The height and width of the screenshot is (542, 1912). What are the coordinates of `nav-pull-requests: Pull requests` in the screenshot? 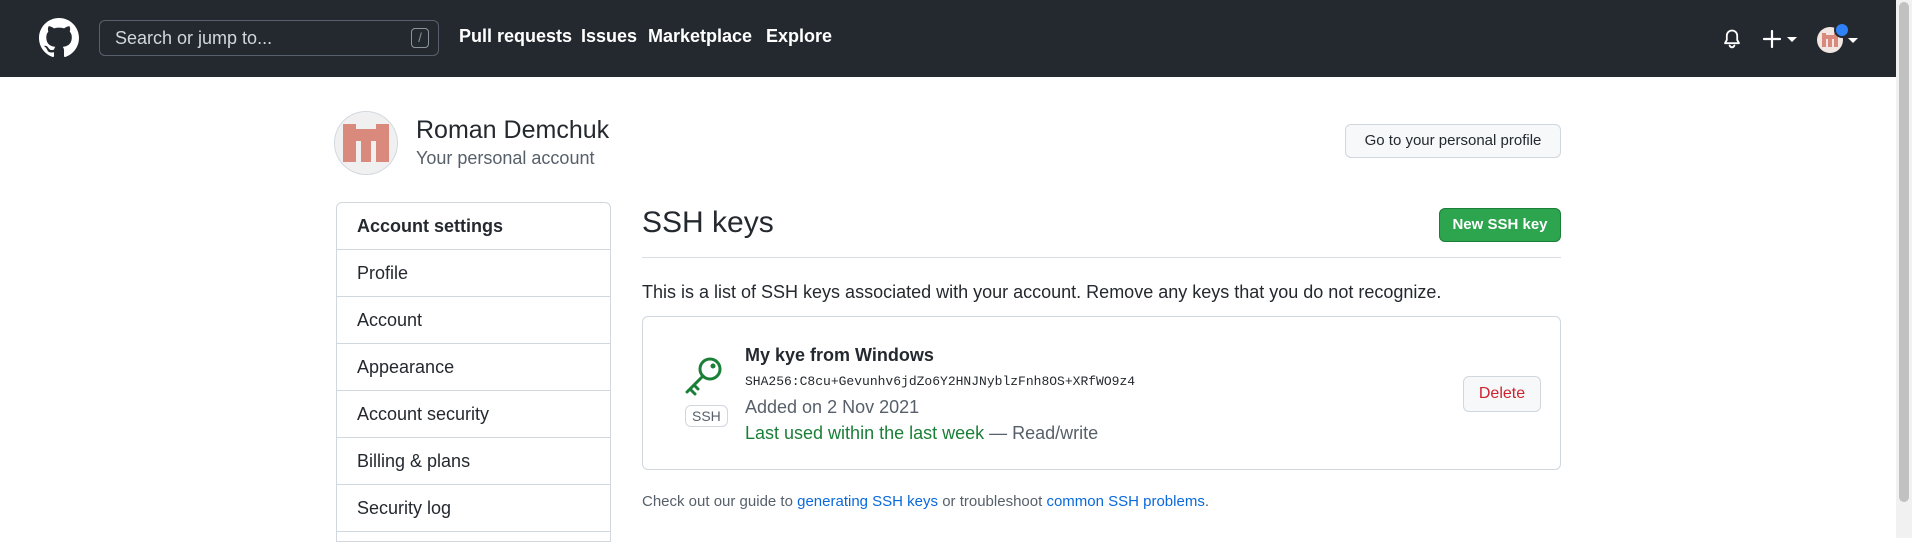 It's located at (515, 36).